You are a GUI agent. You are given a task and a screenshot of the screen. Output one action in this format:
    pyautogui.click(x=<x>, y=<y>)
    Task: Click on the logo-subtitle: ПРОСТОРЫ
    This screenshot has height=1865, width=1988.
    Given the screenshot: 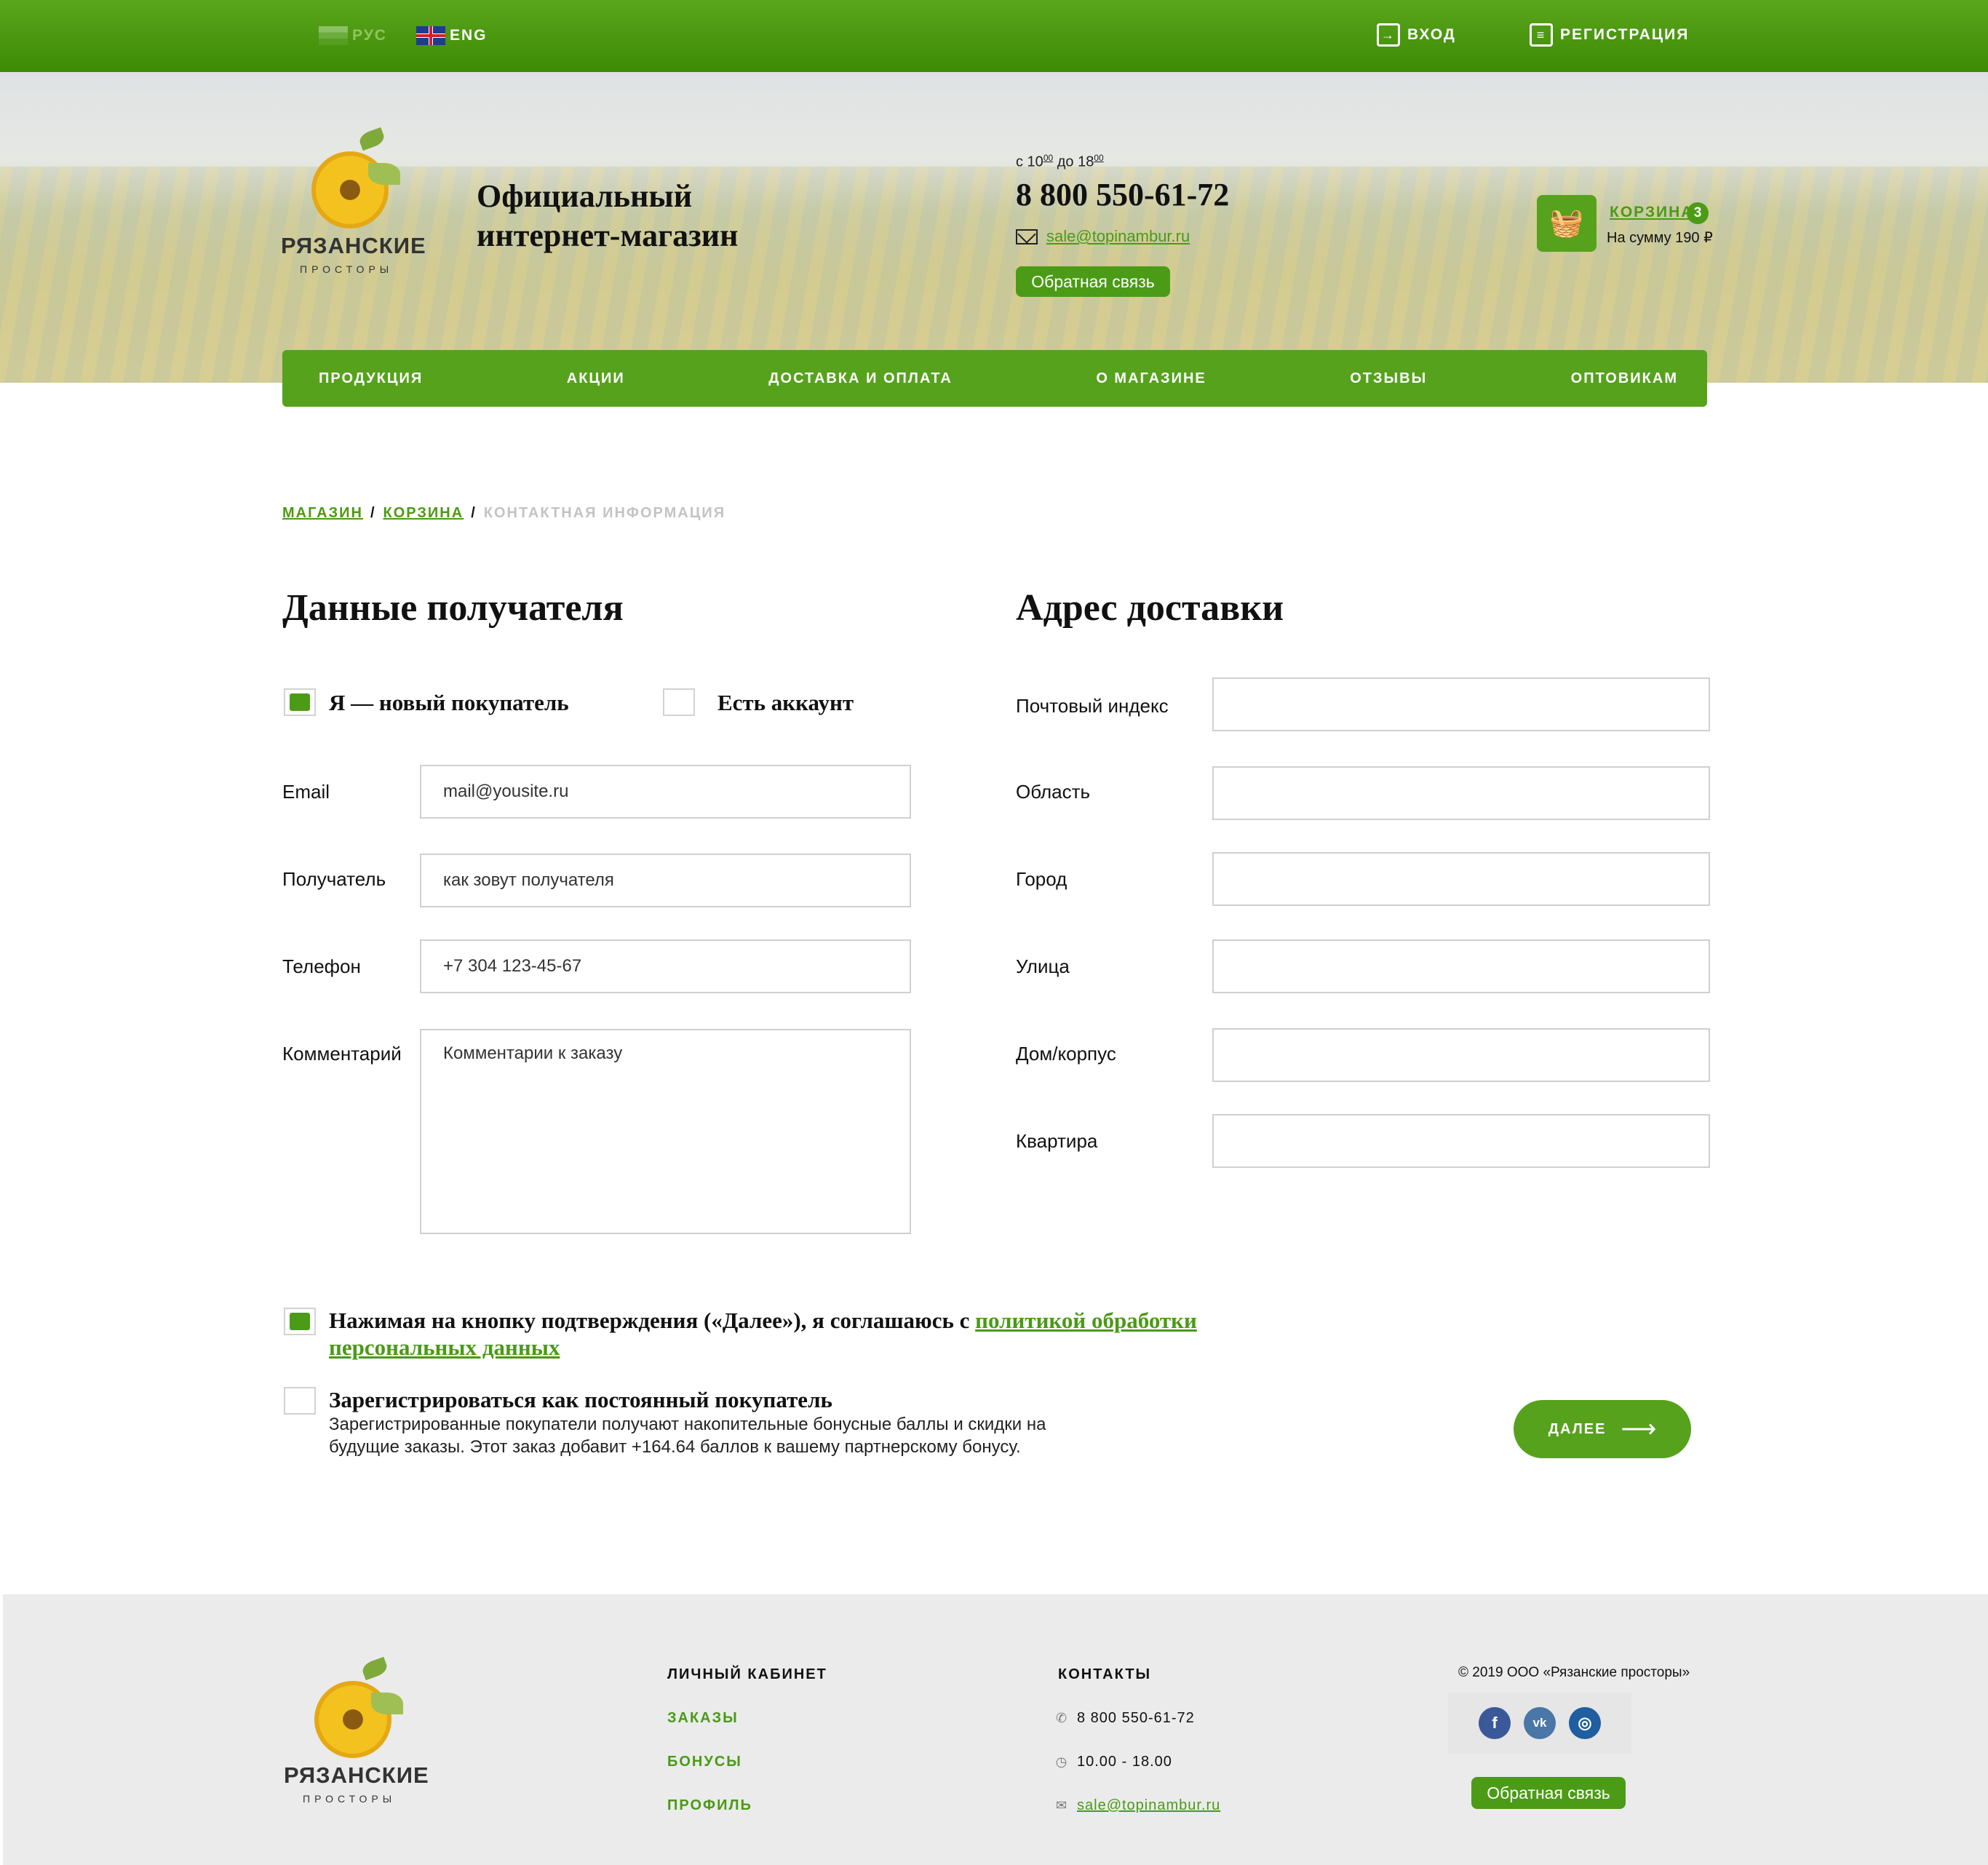 What is the action you would take?
    pyautogui.click(x=347, y=269)
    